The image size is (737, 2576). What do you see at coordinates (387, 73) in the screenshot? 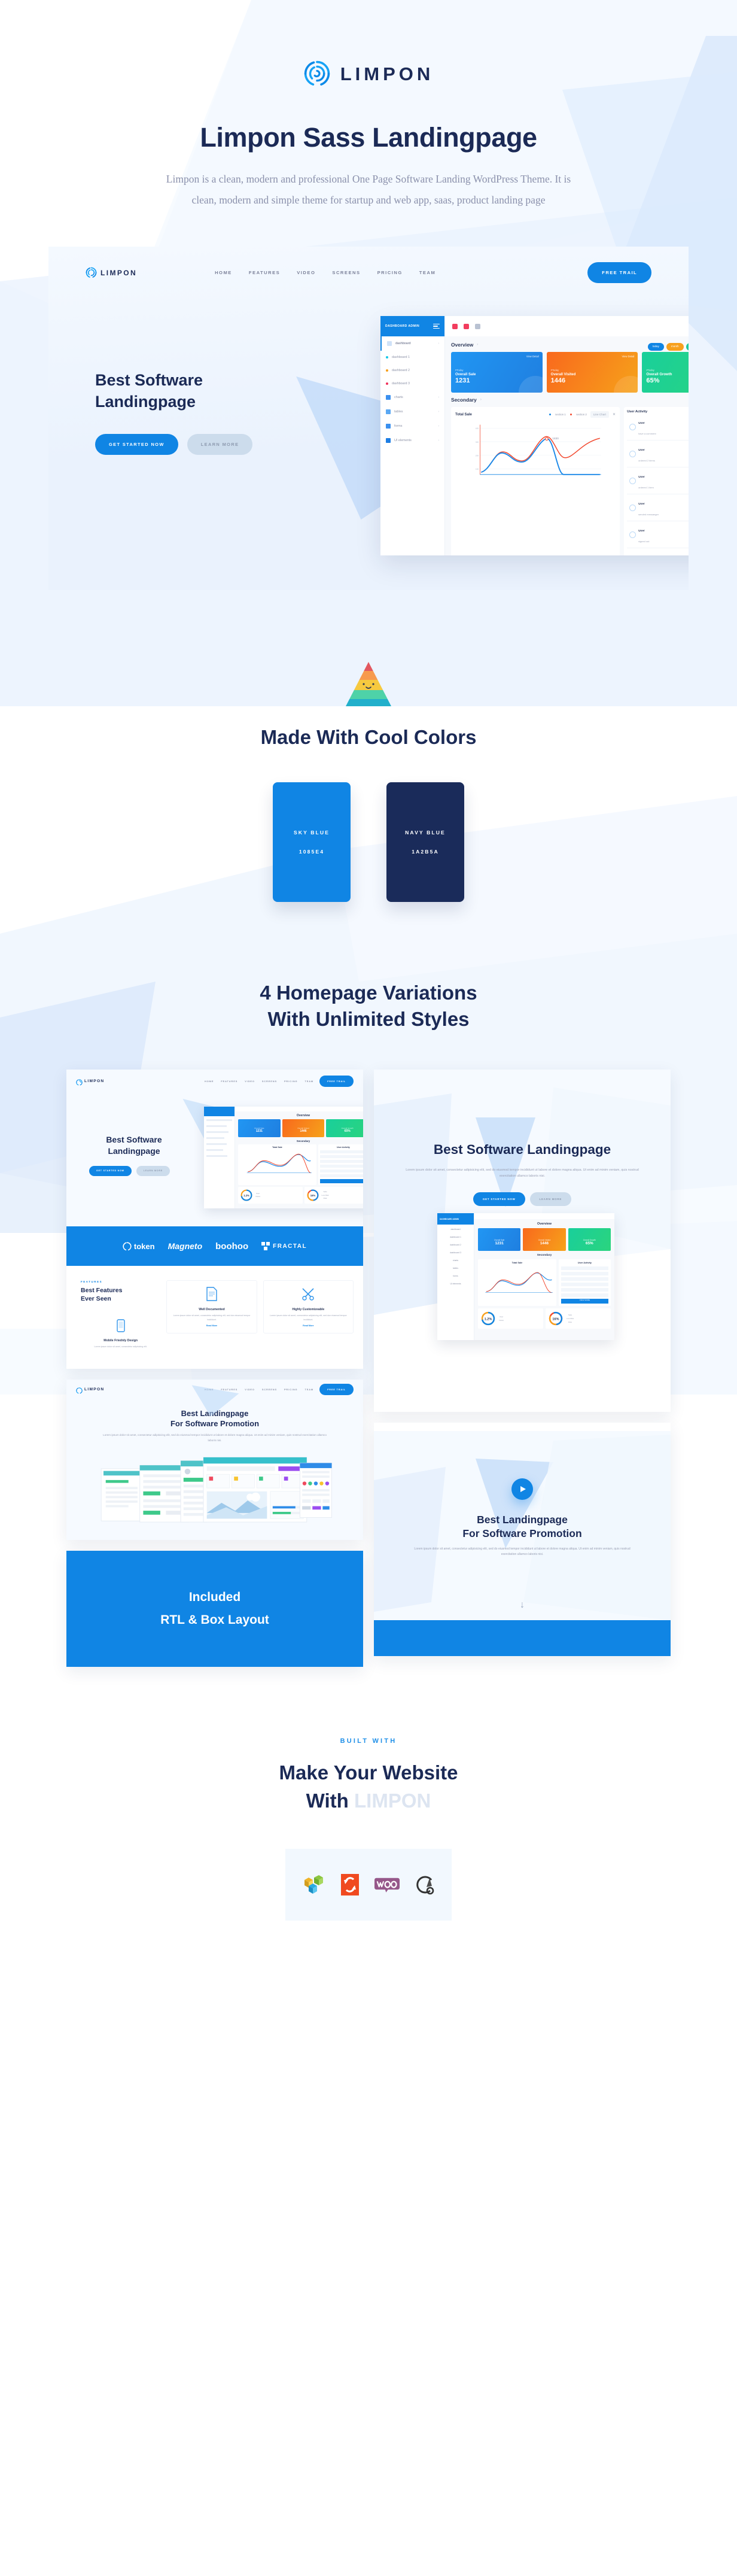
I see `brand-name: LIMPON` at bounding box center [387, 73].